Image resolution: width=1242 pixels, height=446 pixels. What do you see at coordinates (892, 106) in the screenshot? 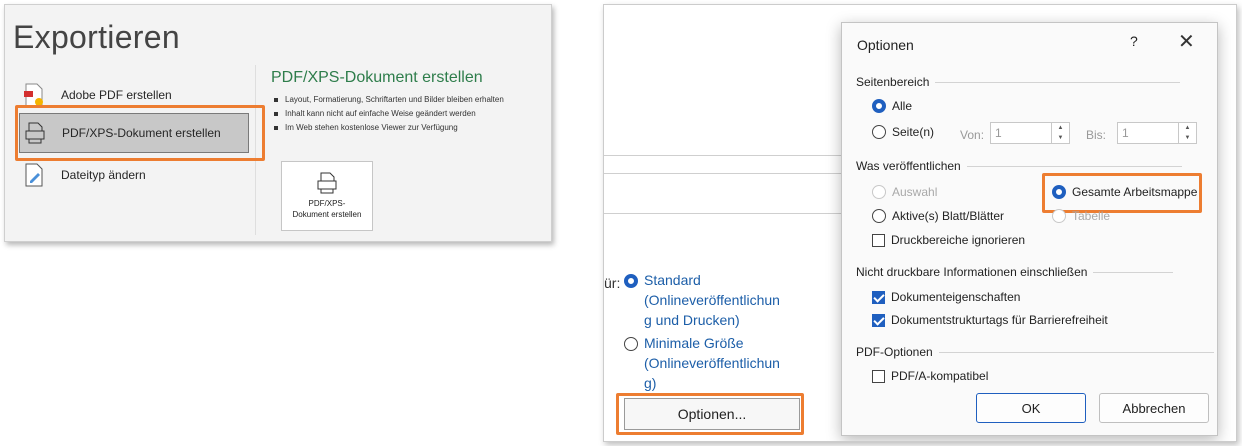
I see `range-all-option: Alle` at bounding box center [892, 106].